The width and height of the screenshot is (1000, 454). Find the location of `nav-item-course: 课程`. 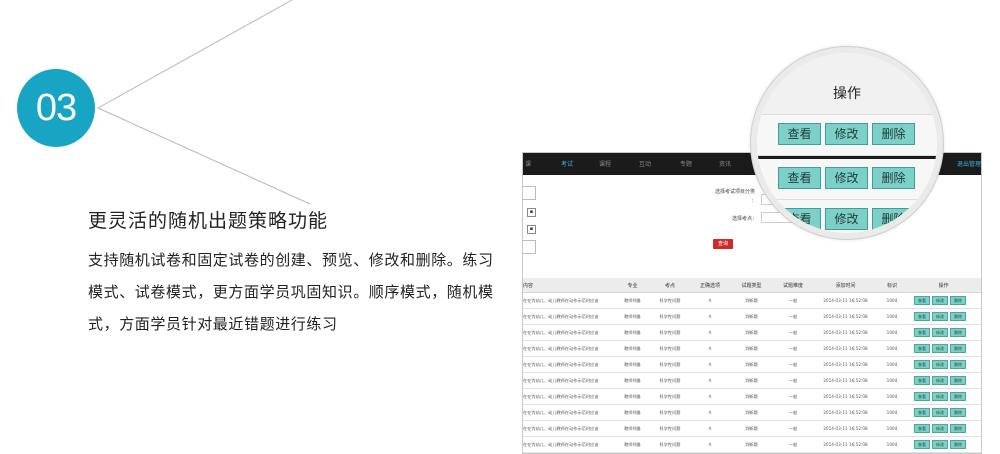

nav-item-course: 课程 is located at coordinates (605, 163).